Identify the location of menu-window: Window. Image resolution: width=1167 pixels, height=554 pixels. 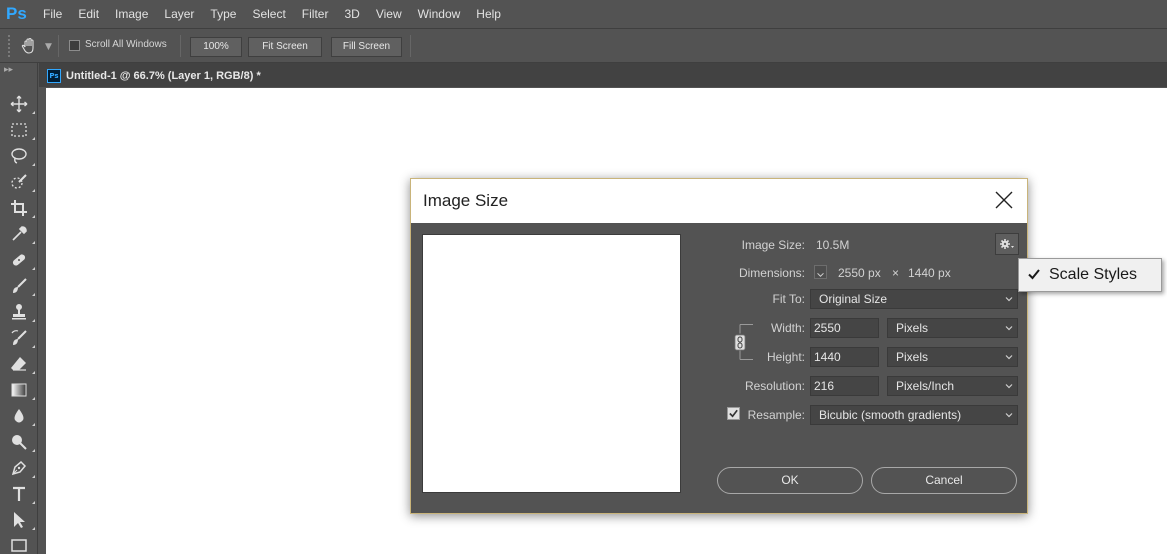
(439, 14).